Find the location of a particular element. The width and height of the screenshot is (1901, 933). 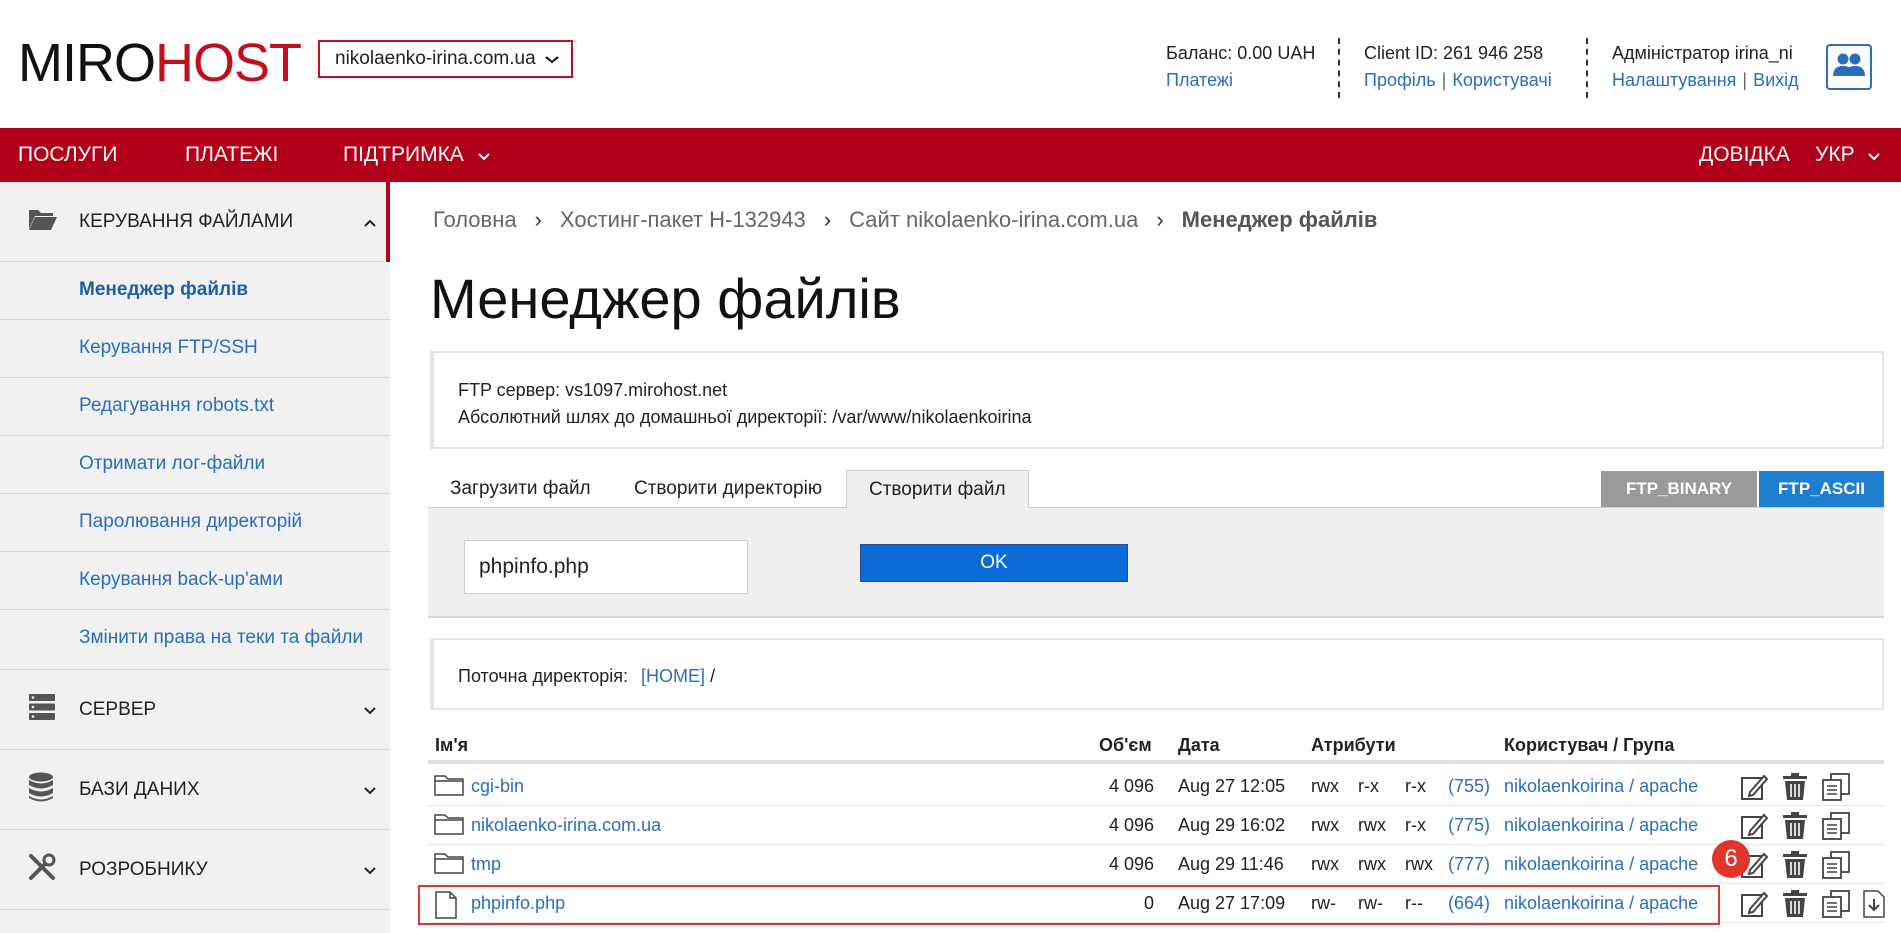

header-divider is located at coordinates (1339, 68).